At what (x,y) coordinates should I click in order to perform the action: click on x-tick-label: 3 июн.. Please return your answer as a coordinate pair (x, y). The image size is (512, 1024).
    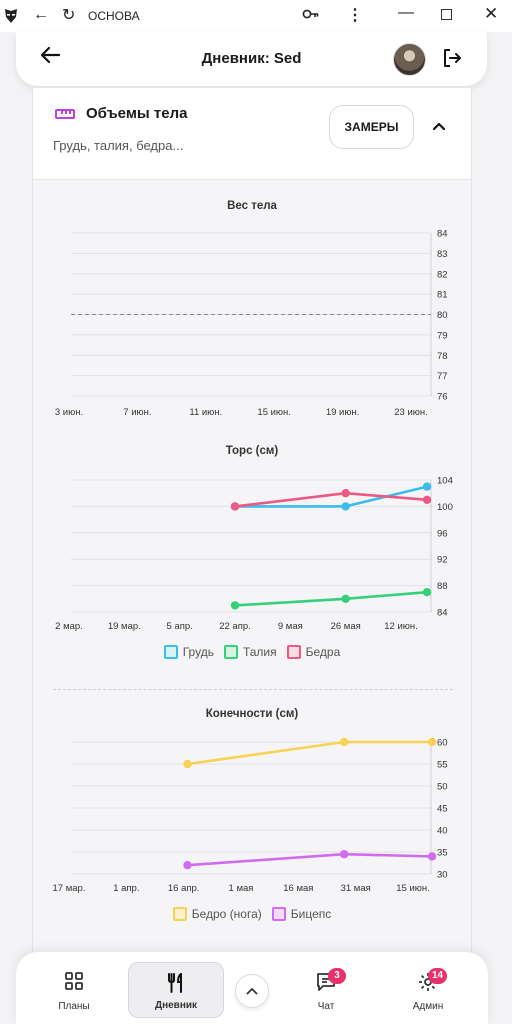
    Looking at the image, I should click on (69, 412).